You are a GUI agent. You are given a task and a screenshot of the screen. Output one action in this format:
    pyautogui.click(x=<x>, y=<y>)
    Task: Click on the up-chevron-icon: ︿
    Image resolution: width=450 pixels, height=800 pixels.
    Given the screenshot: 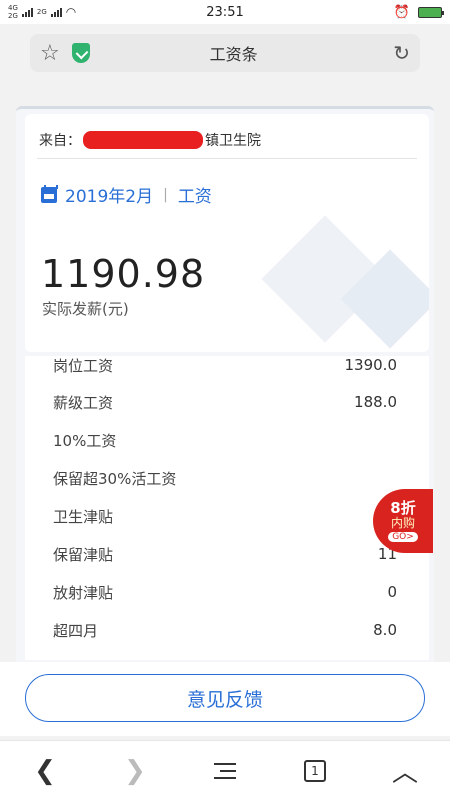 What is the action you would take?
    pyautogui.click(x=404, y=773)
    